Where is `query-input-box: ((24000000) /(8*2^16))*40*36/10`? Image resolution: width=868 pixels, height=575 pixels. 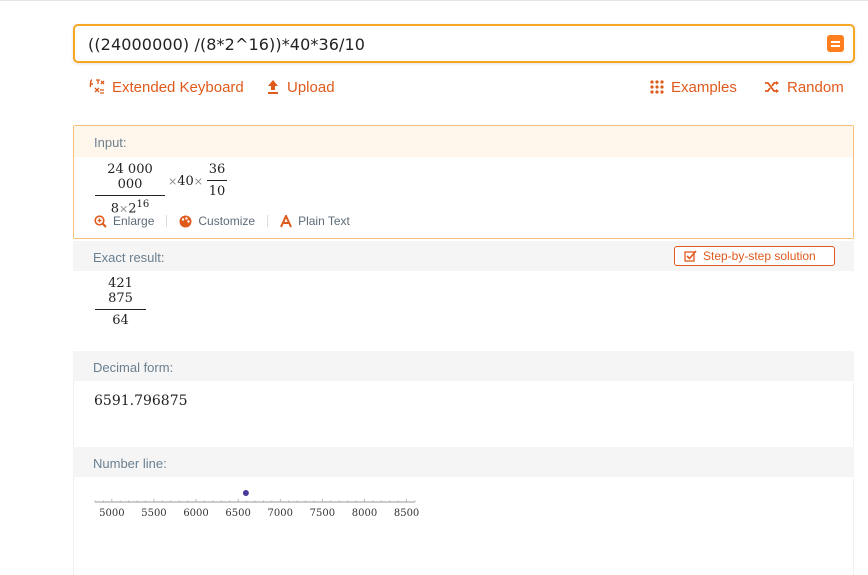 query-input-box: ((24000000) /(8*2^16))*40*36/10 is located at coordinates (464, 43).